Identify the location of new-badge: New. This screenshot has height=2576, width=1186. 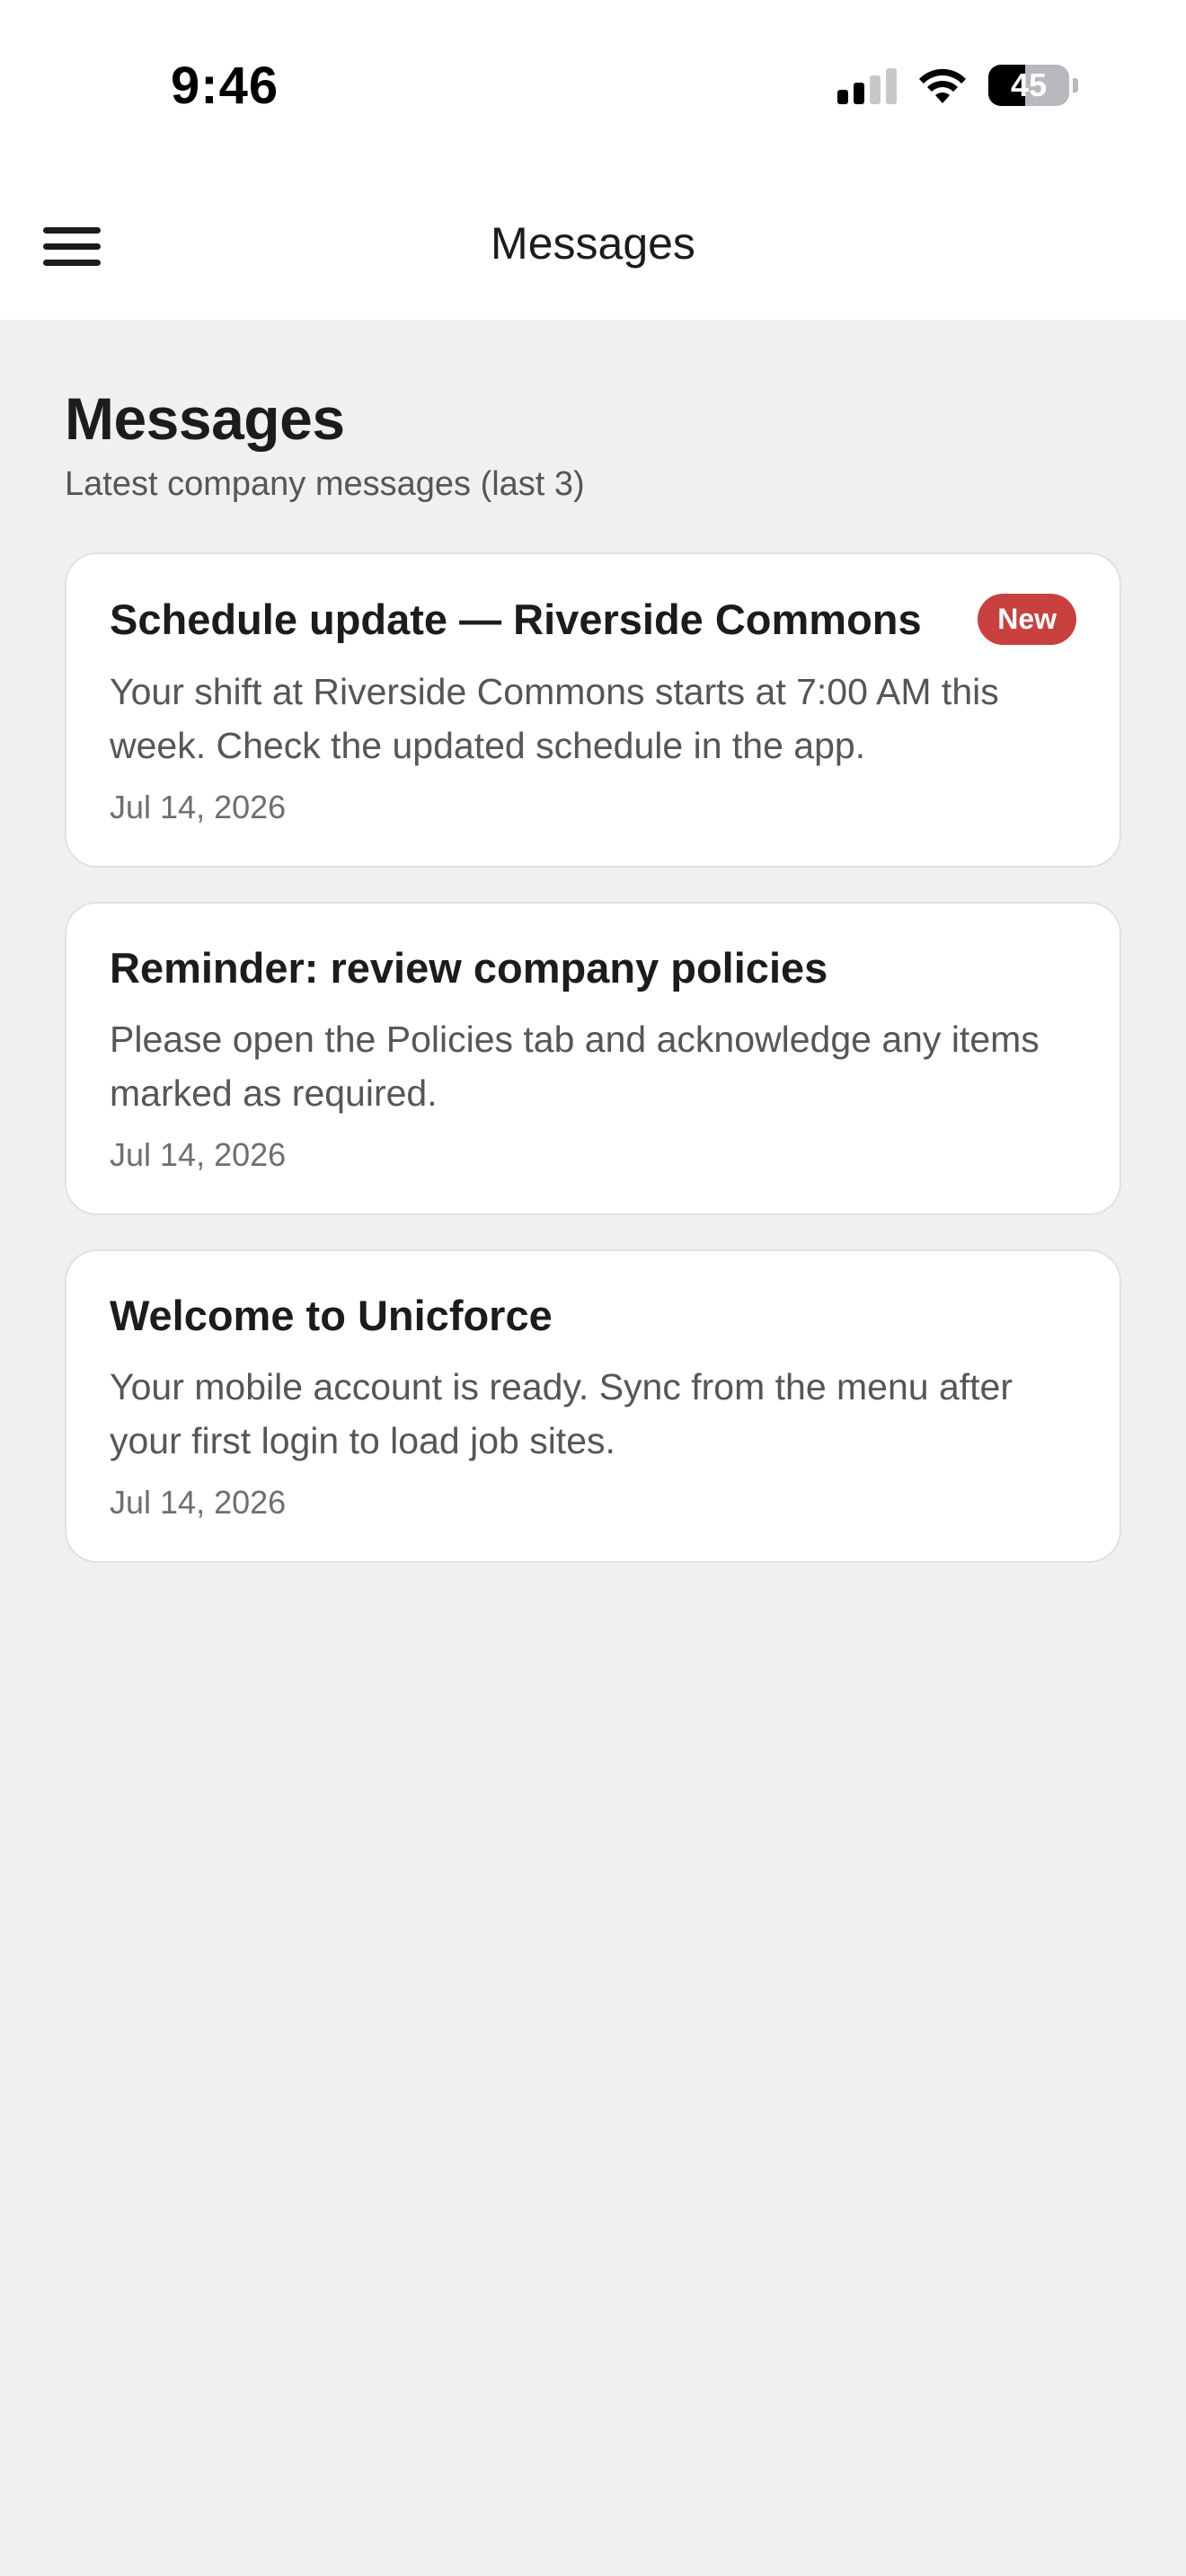
(1027, 619).